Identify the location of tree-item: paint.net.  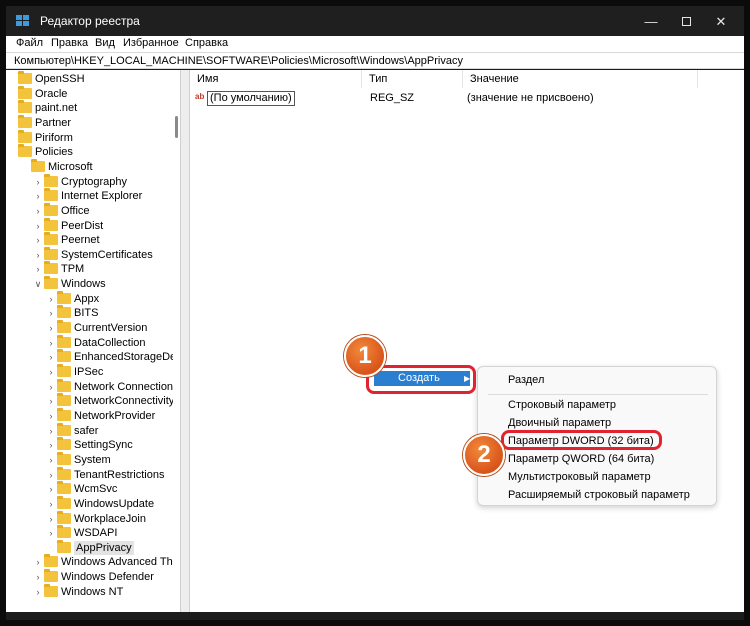
(89, 107).